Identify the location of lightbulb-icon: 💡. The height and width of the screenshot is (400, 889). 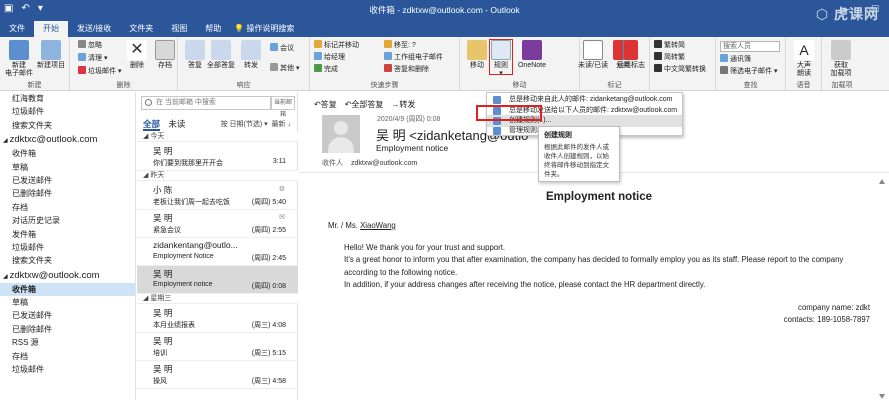
(239, 28).